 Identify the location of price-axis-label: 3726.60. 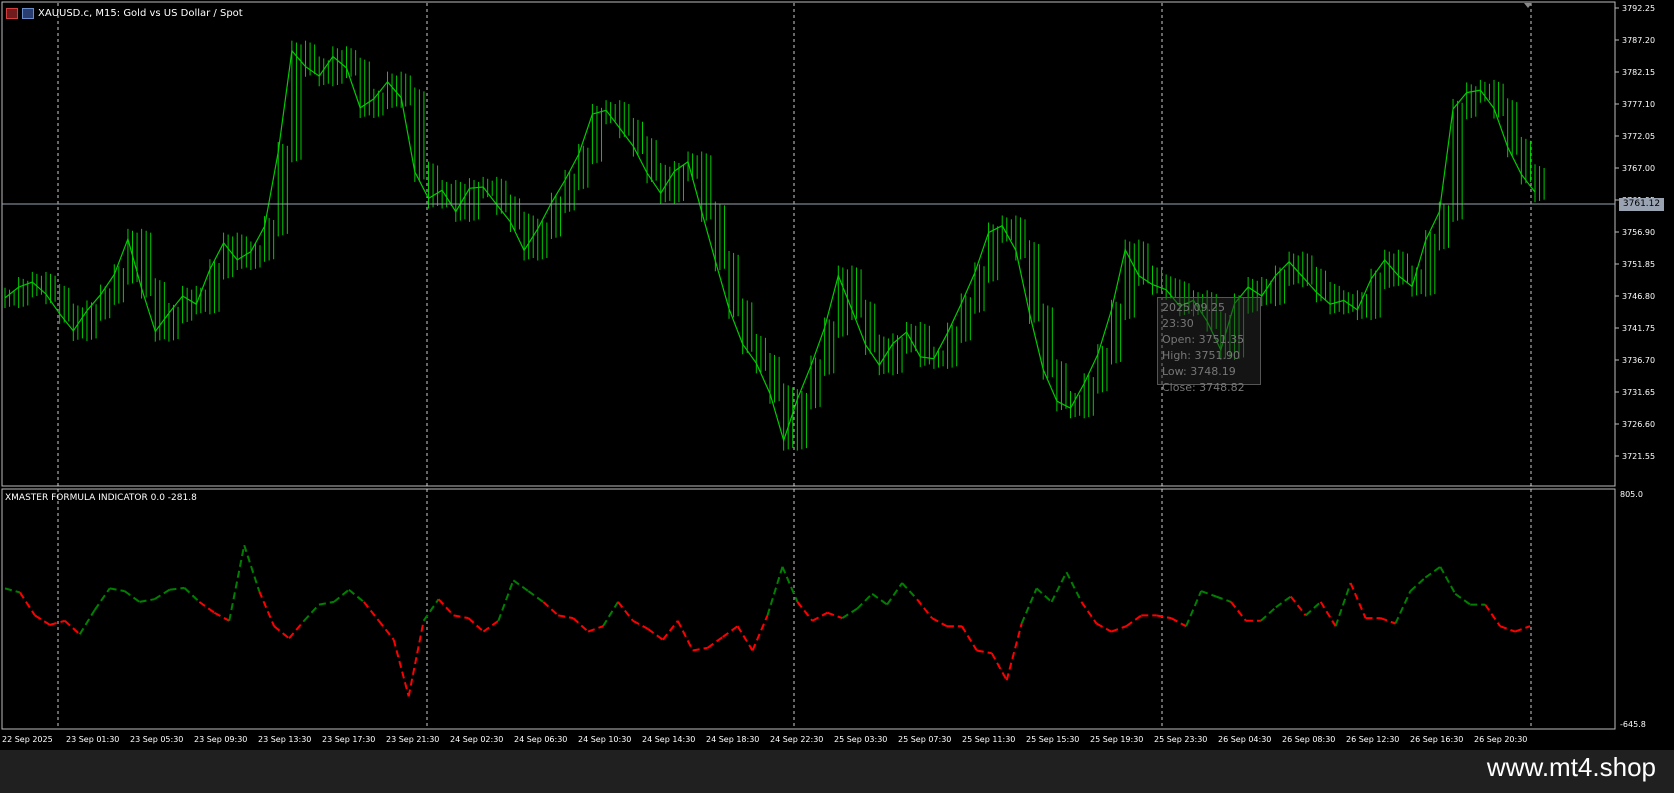
(1638, 424).